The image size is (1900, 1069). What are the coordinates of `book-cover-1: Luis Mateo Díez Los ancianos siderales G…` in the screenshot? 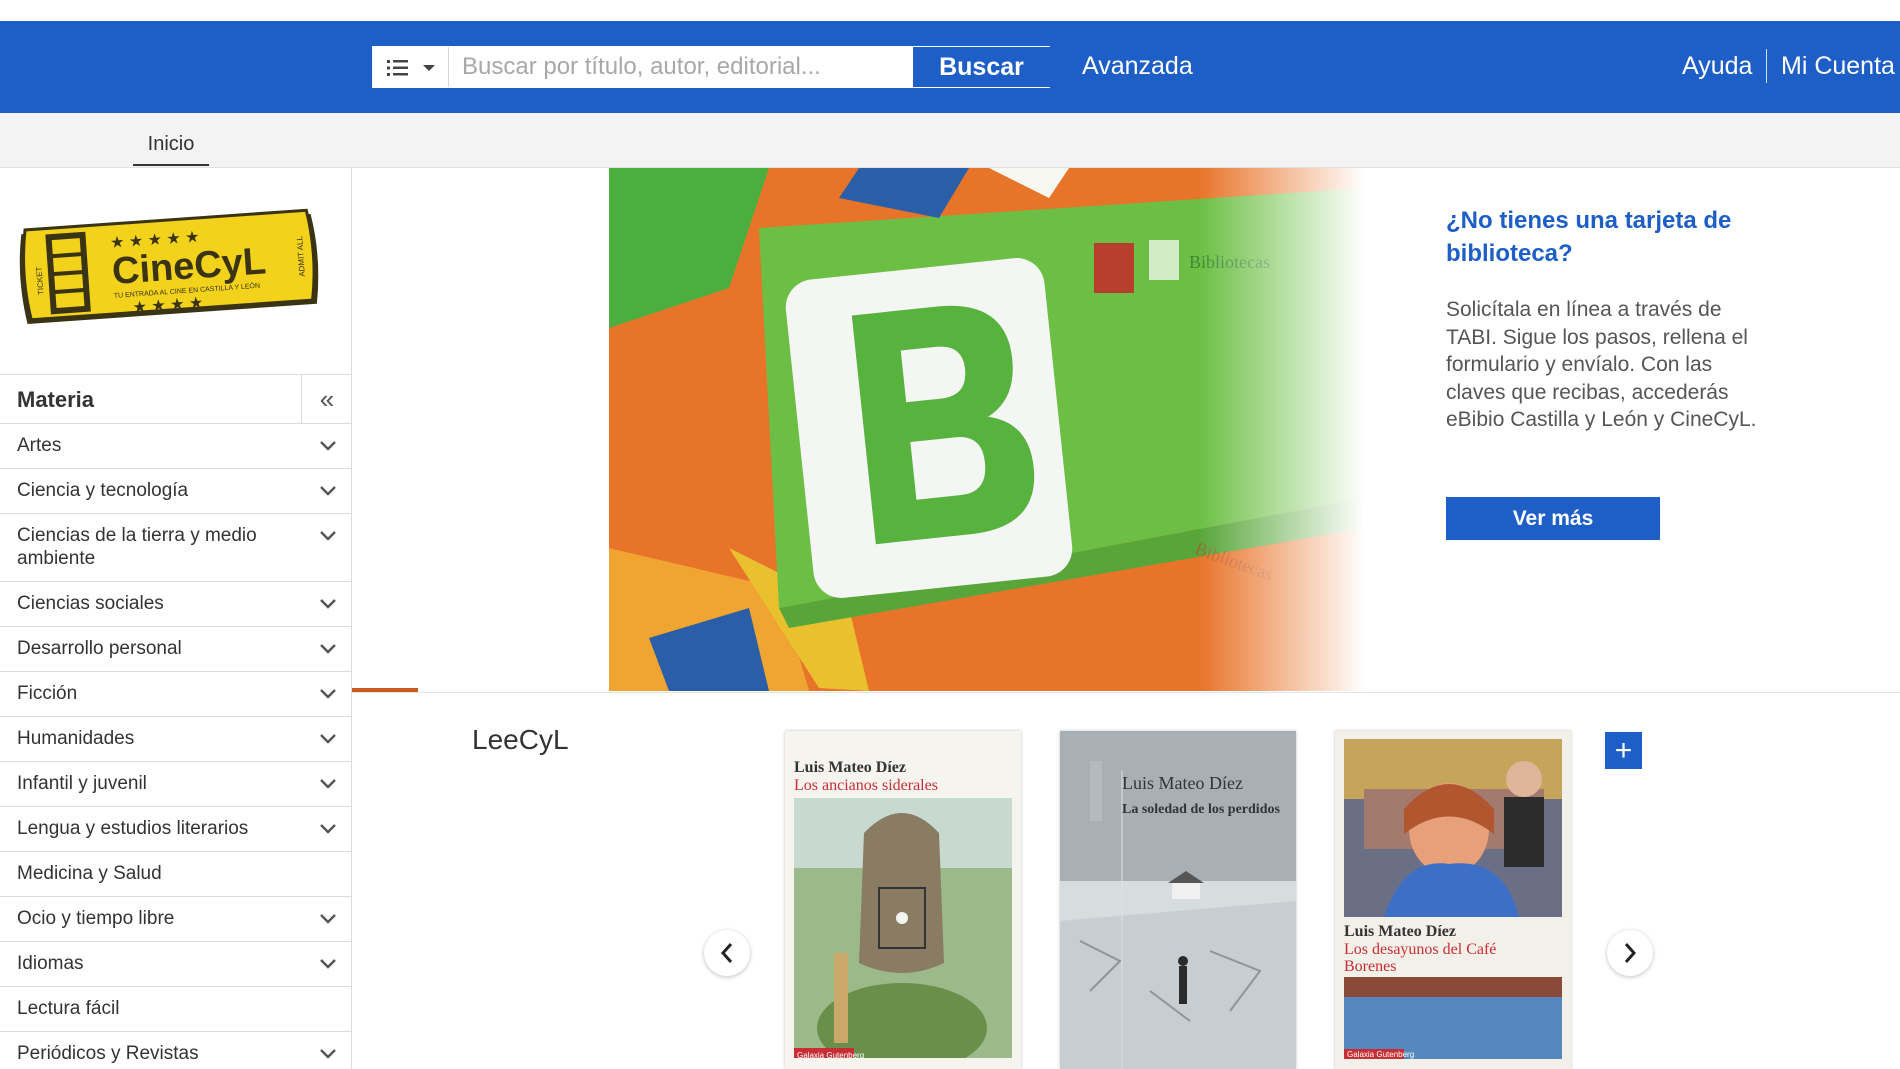 It's located at (903, 900).